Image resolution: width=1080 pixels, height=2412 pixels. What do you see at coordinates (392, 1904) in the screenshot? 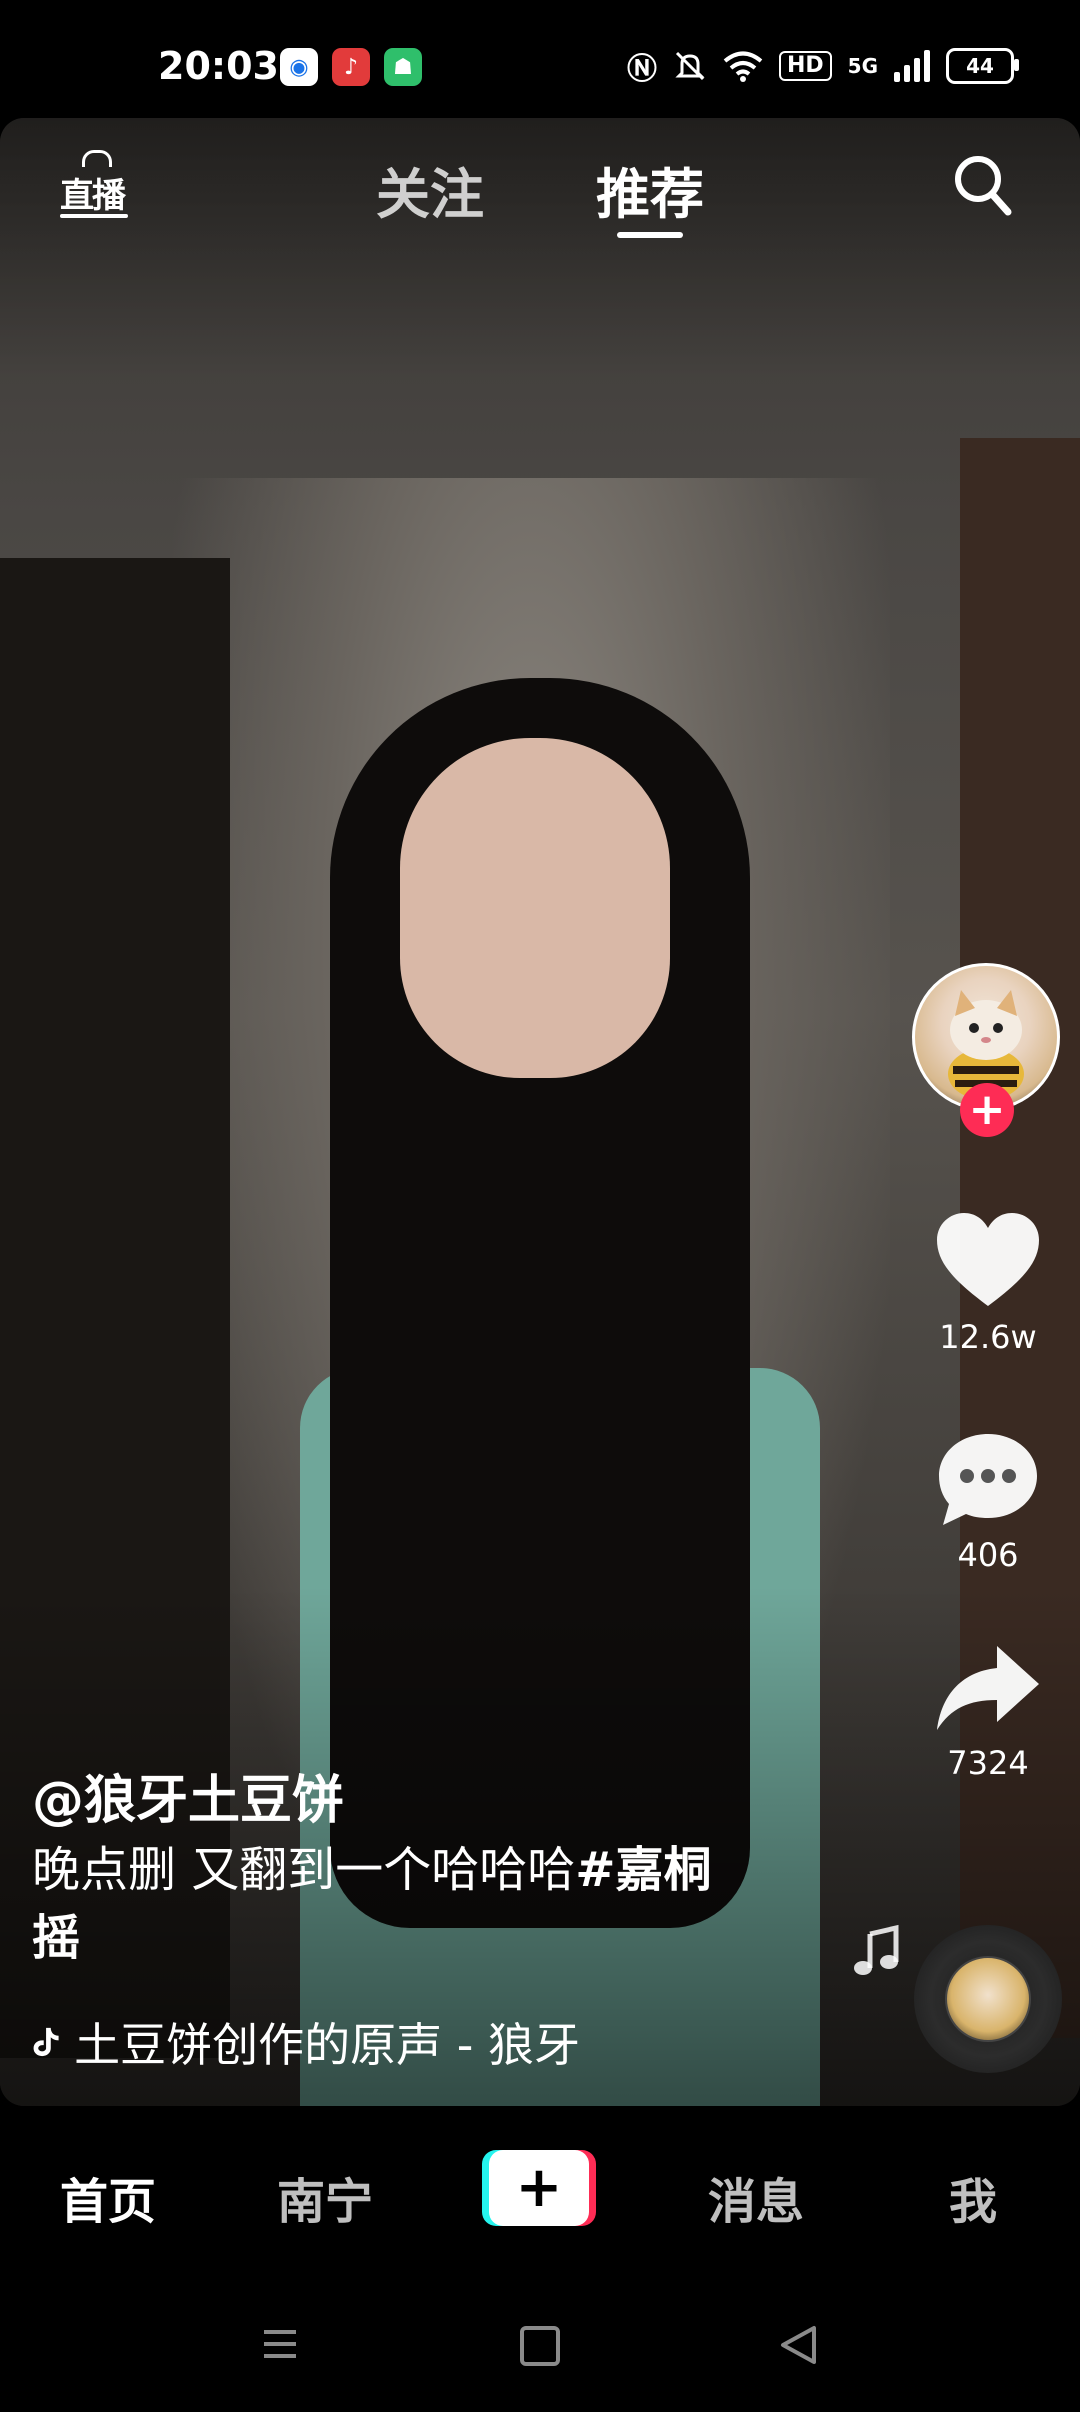
I see `video-description: 晚点删 又翻到一个哈哈哈#嘉桐摇` at bounding box center [392, 1904].